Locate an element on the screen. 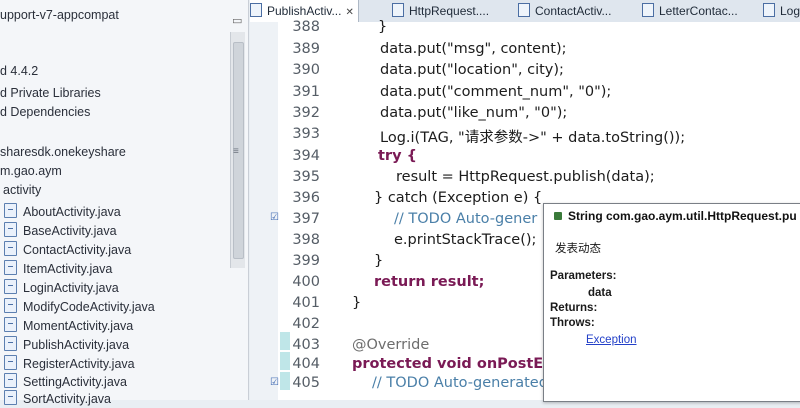  code-line: data.put("comment_num", "0"); is located at coordinates (495, 92).